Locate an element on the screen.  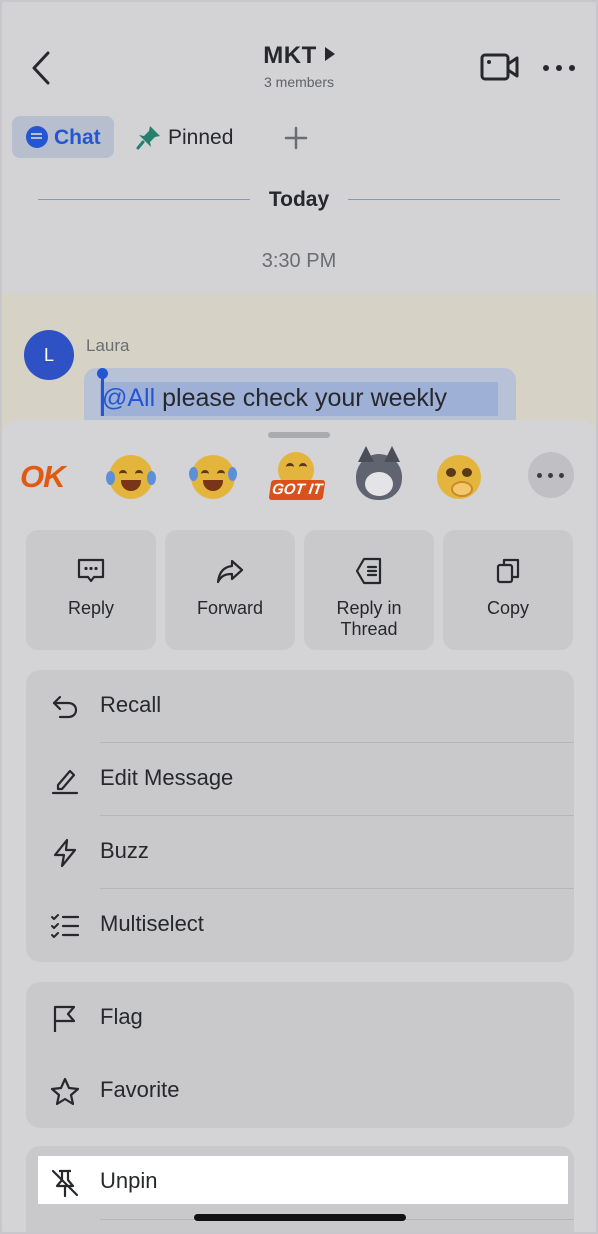
menu-item-buzz: Buzz is located at coordinates (300, 852).